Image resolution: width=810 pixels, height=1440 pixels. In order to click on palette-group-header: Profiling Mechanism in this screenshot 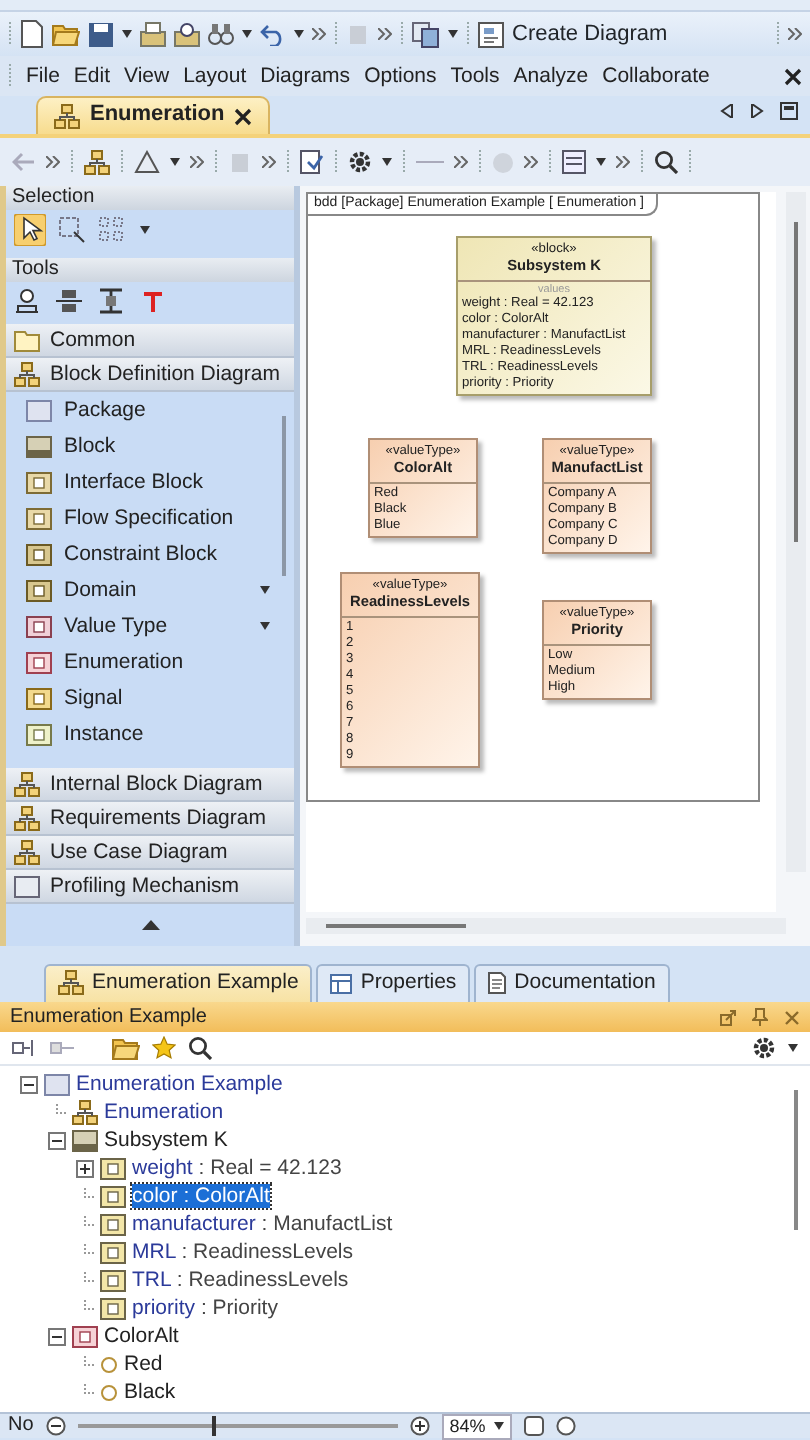, I will do `click(150, 887)`.